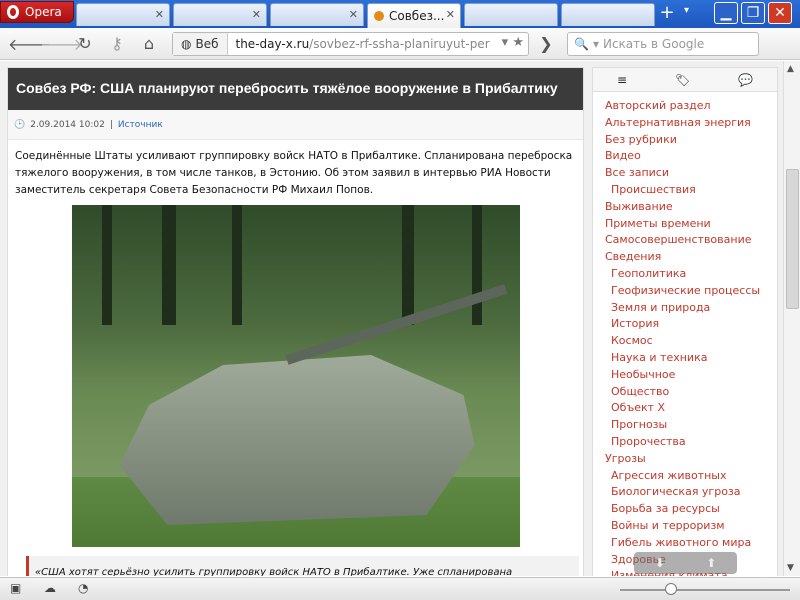 Image resolution: width=800 pixels, height=600 pixels. I want to click on status-bar: ▣ ☁ ◔, so click(400, 588).